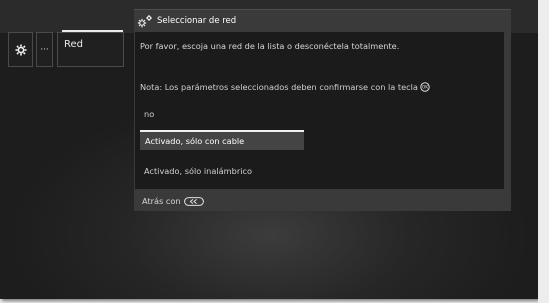 The height and width of the screenshot is (303, 549). I want to click on back-button-icon, so click(193, 201).